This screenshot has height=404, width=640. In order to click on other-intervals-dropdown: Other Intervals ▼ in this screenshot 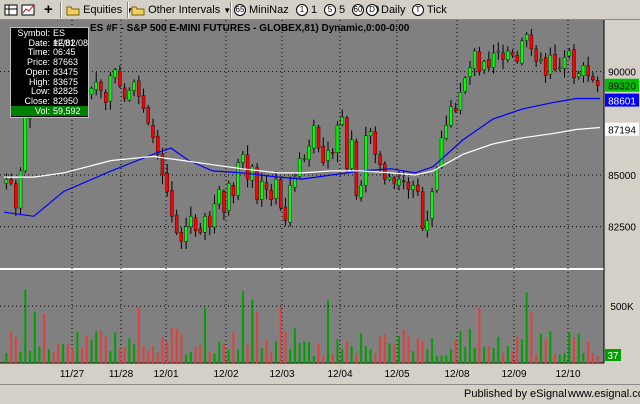, I will do `click(181, 10)`.